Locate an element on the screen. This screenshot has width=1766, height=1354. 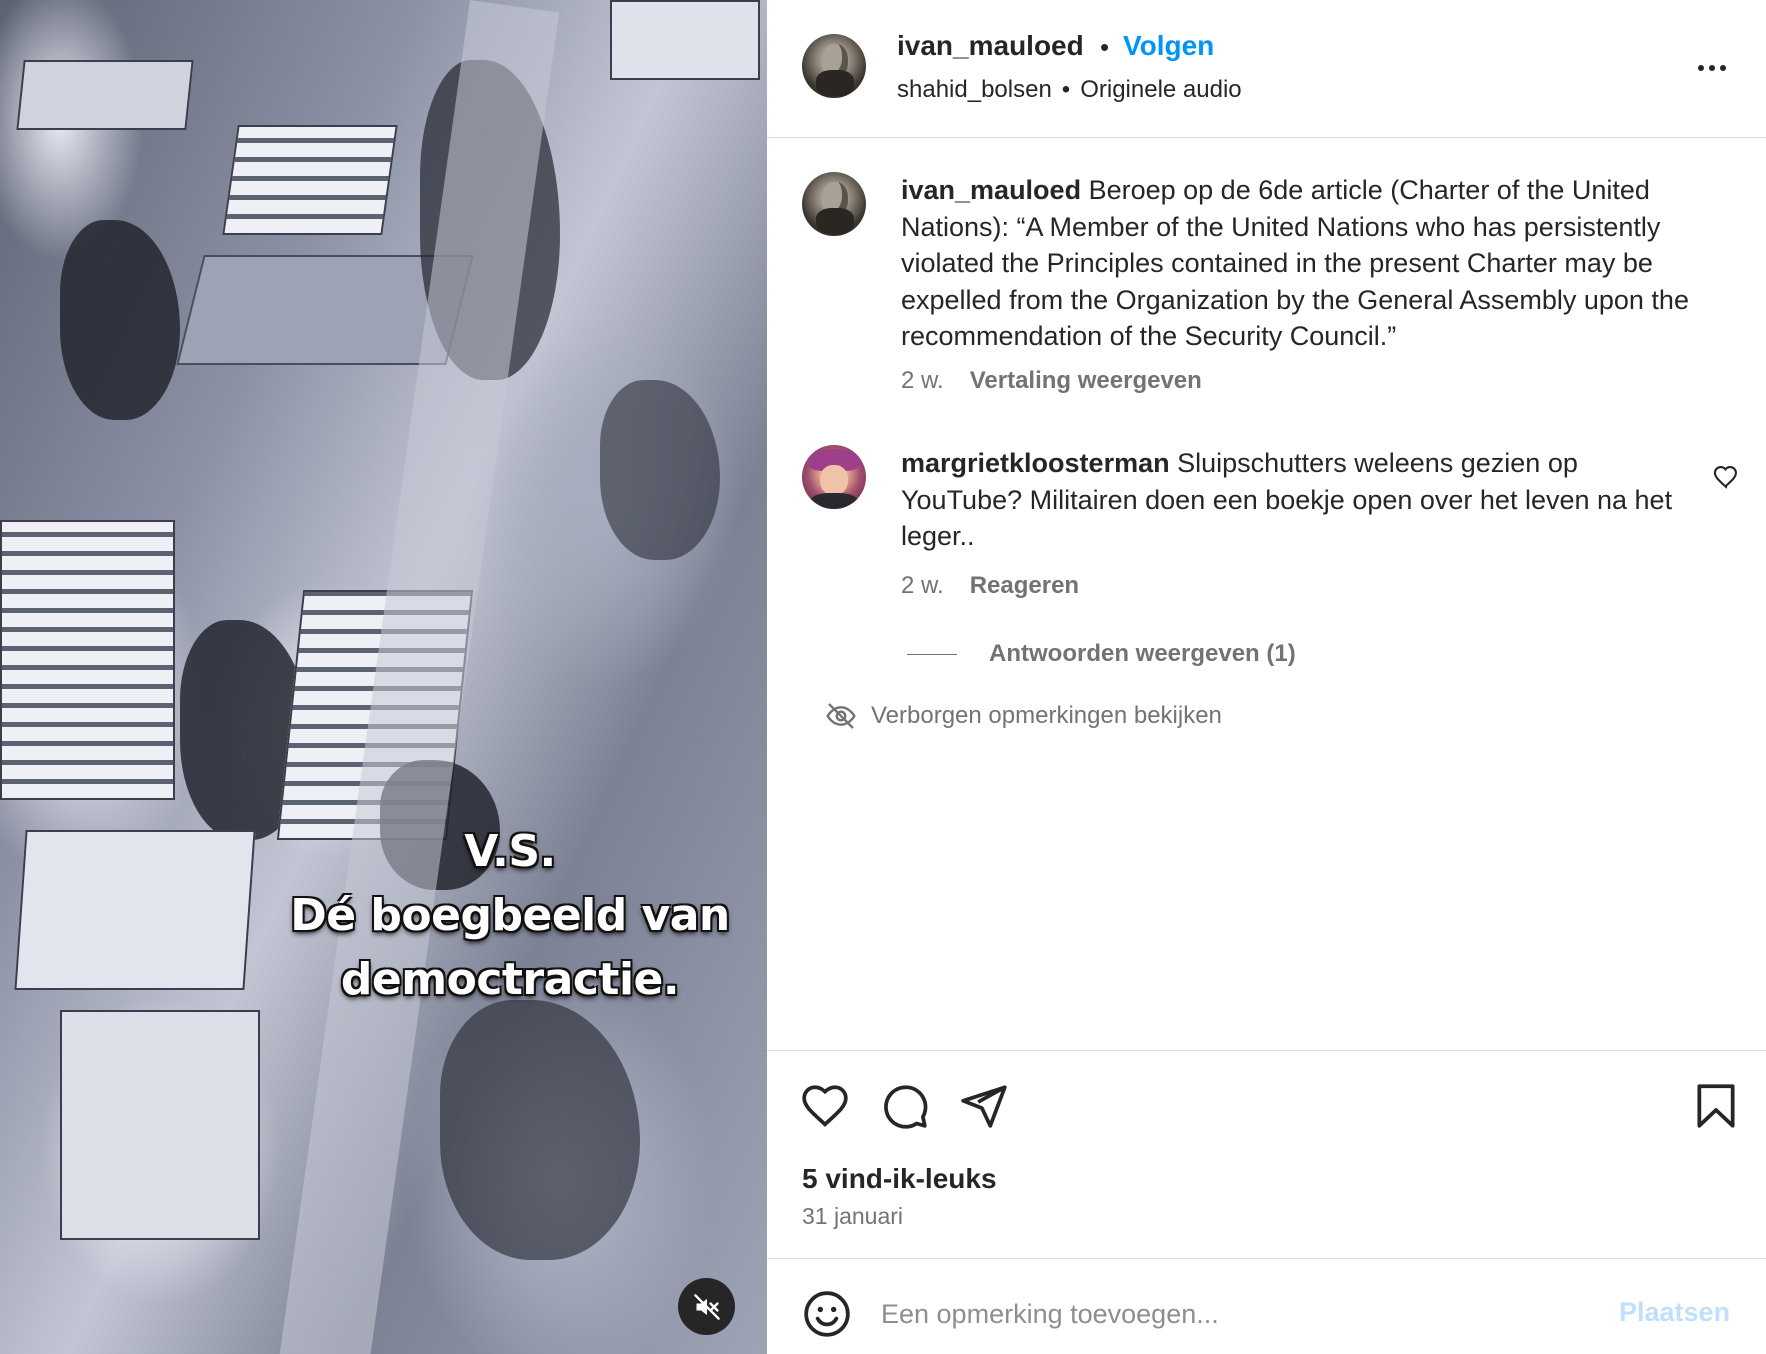
video-caption: V.S. Dé boegbeeld van democtractie. is located at coordinates (508, 916).